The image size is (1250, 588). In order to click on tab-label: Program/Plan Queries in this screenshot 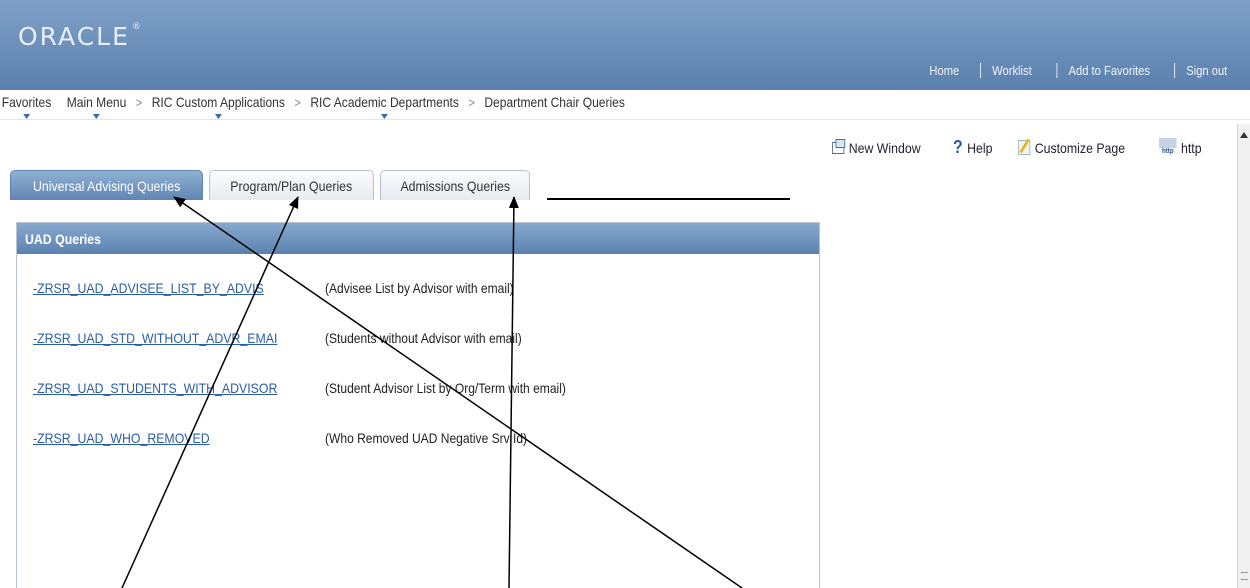, I will do `click(291, 185)`.